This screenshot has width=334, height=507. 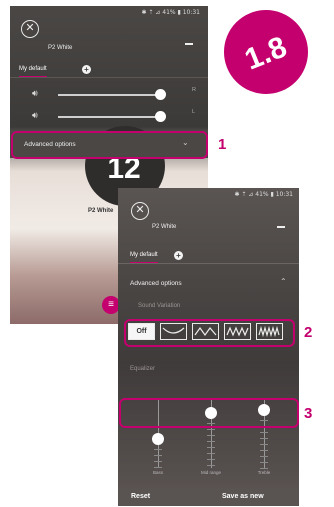 What do you see at coordinates (194, 112) in the screenshot?
I see `channel-label-left: L` at bounding box center [194, 112].